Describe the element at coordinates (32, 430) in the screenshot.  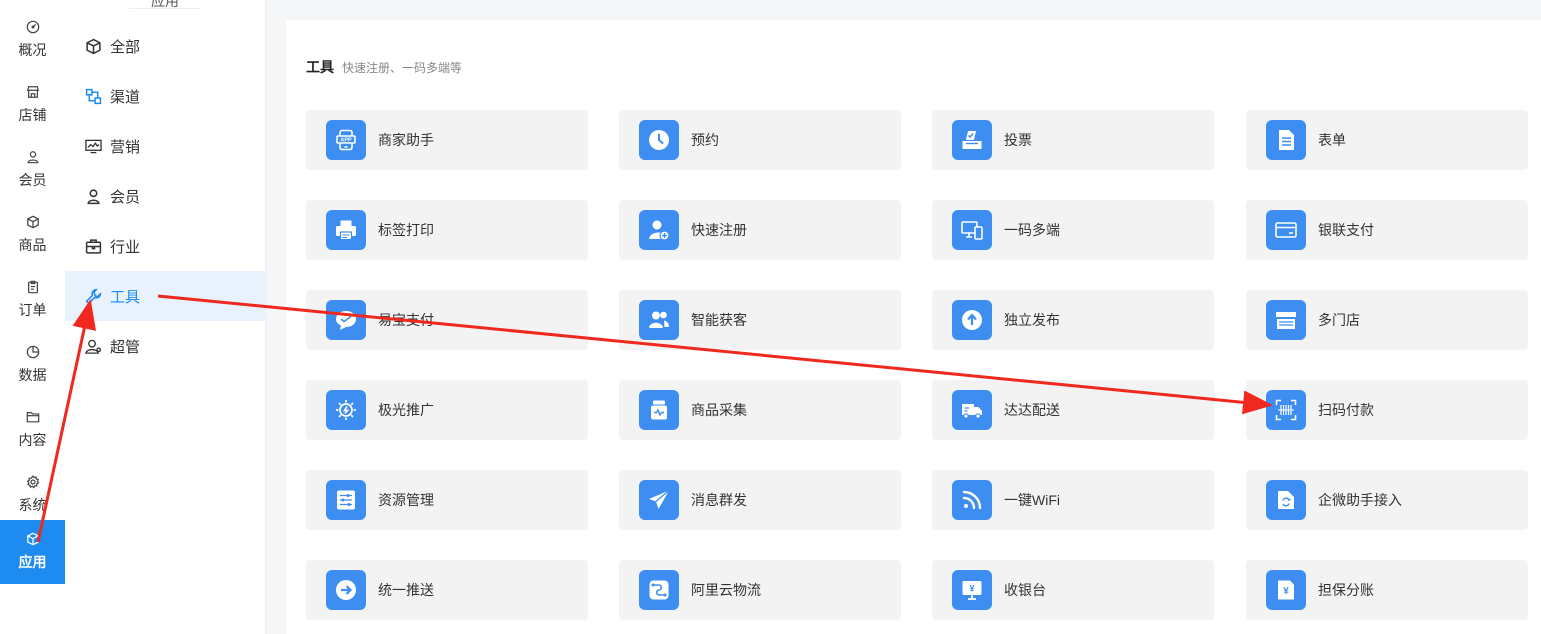
I see `nav-item-content: 内容` at that location.